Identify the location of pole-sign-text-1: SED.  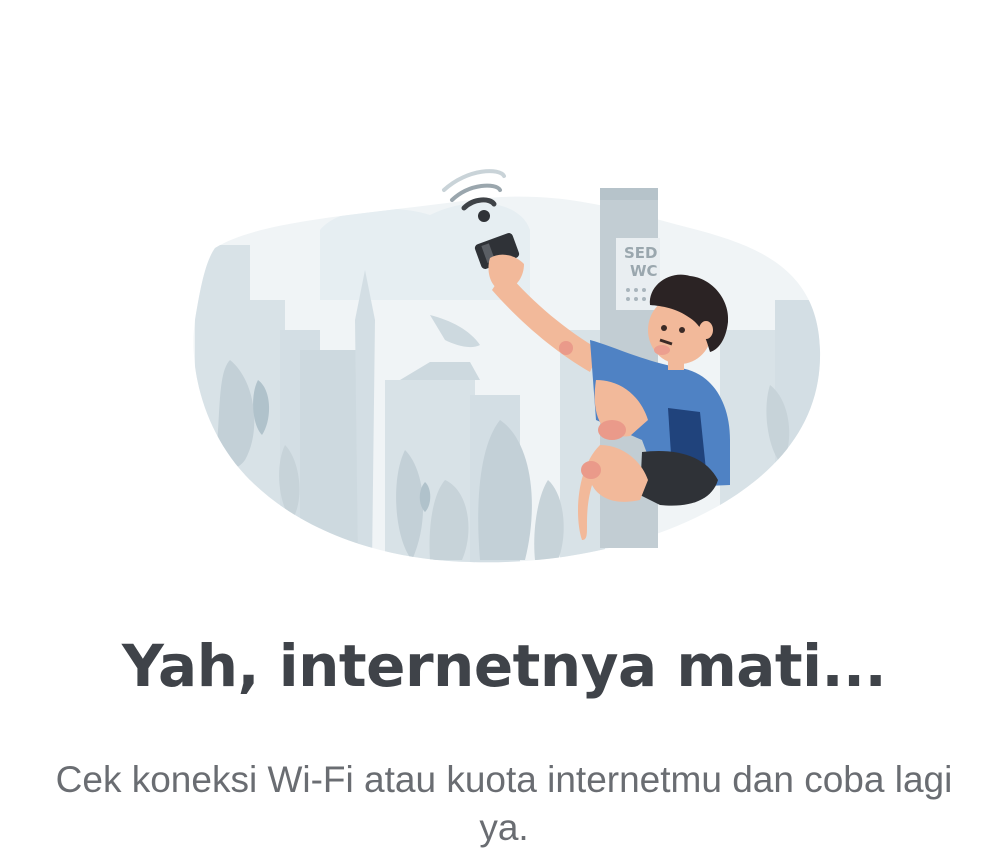
(641, 253).